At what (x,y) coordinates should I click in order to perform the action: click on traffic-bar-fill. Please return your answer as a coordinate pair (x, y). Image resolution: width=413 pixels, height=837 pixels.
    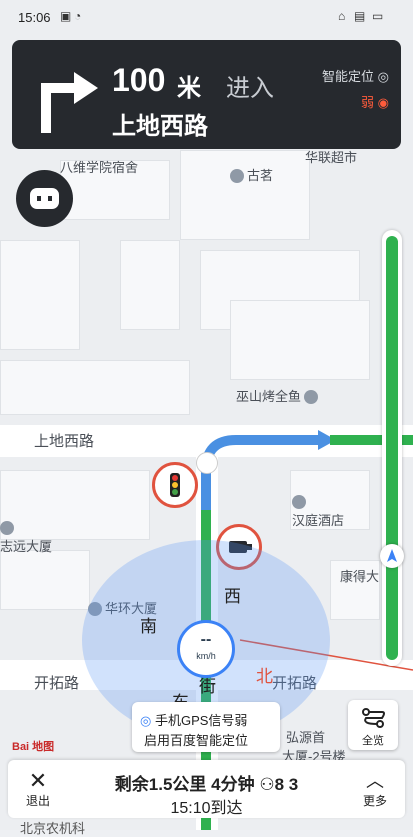
    Looking at the image, I should click on (392, 448).